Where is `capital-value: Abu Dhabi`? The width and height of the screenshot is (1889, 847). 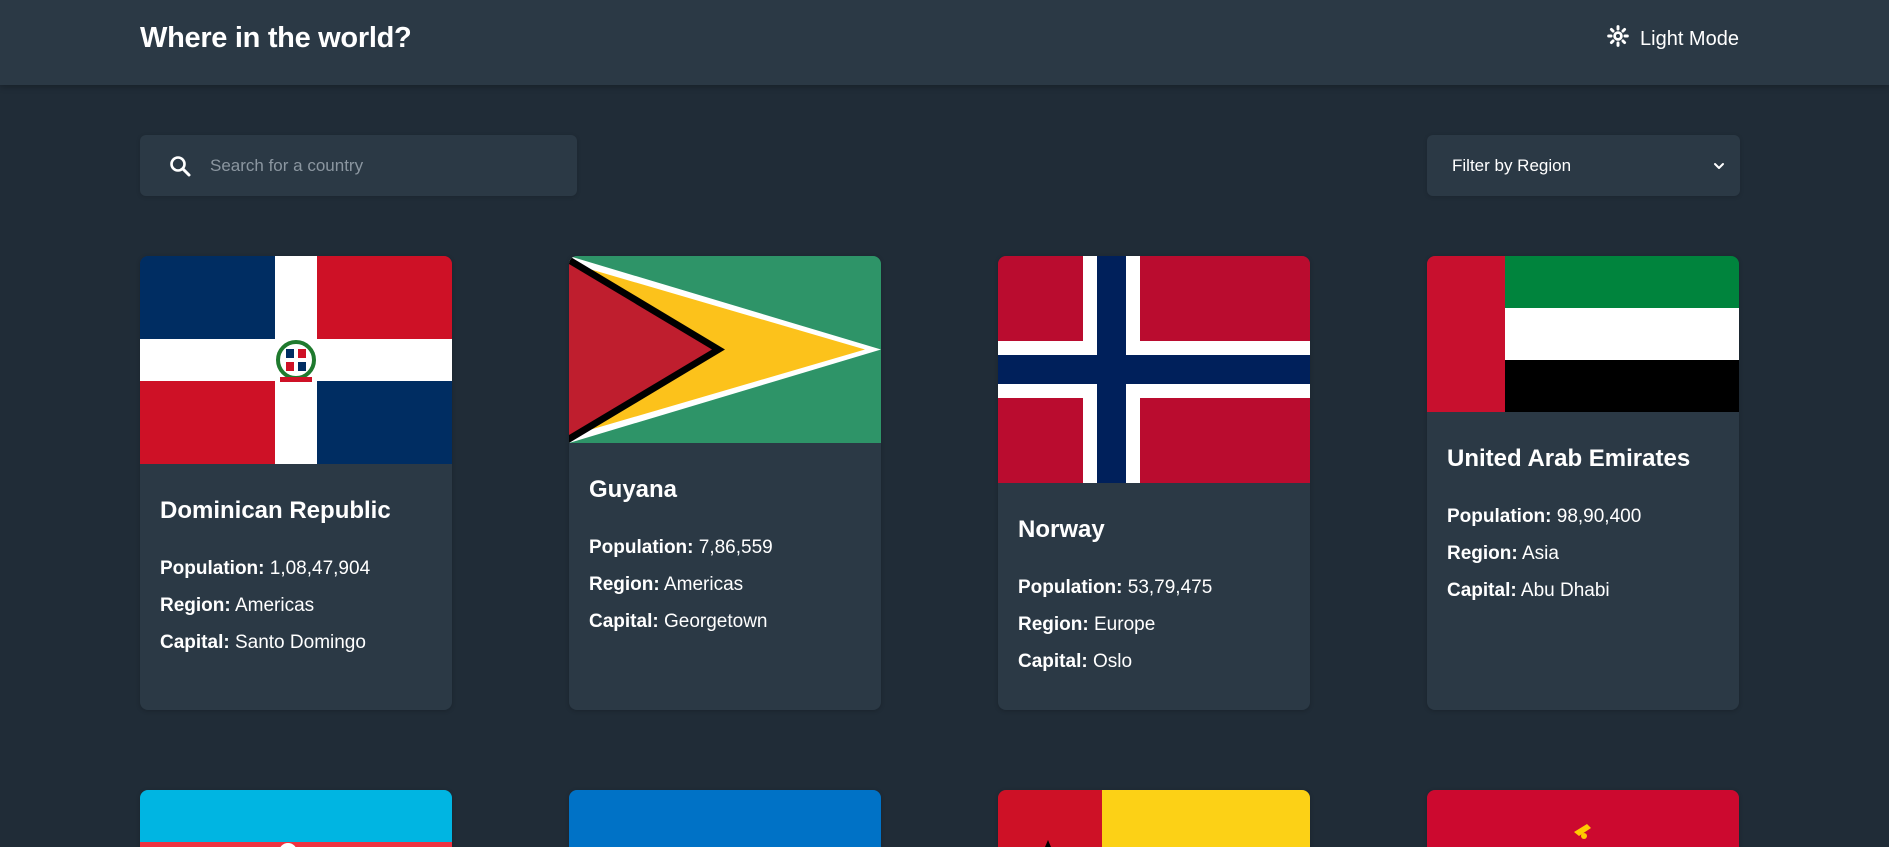 capital-value: Abu Dhabi is located at coordinates (1565, 590).